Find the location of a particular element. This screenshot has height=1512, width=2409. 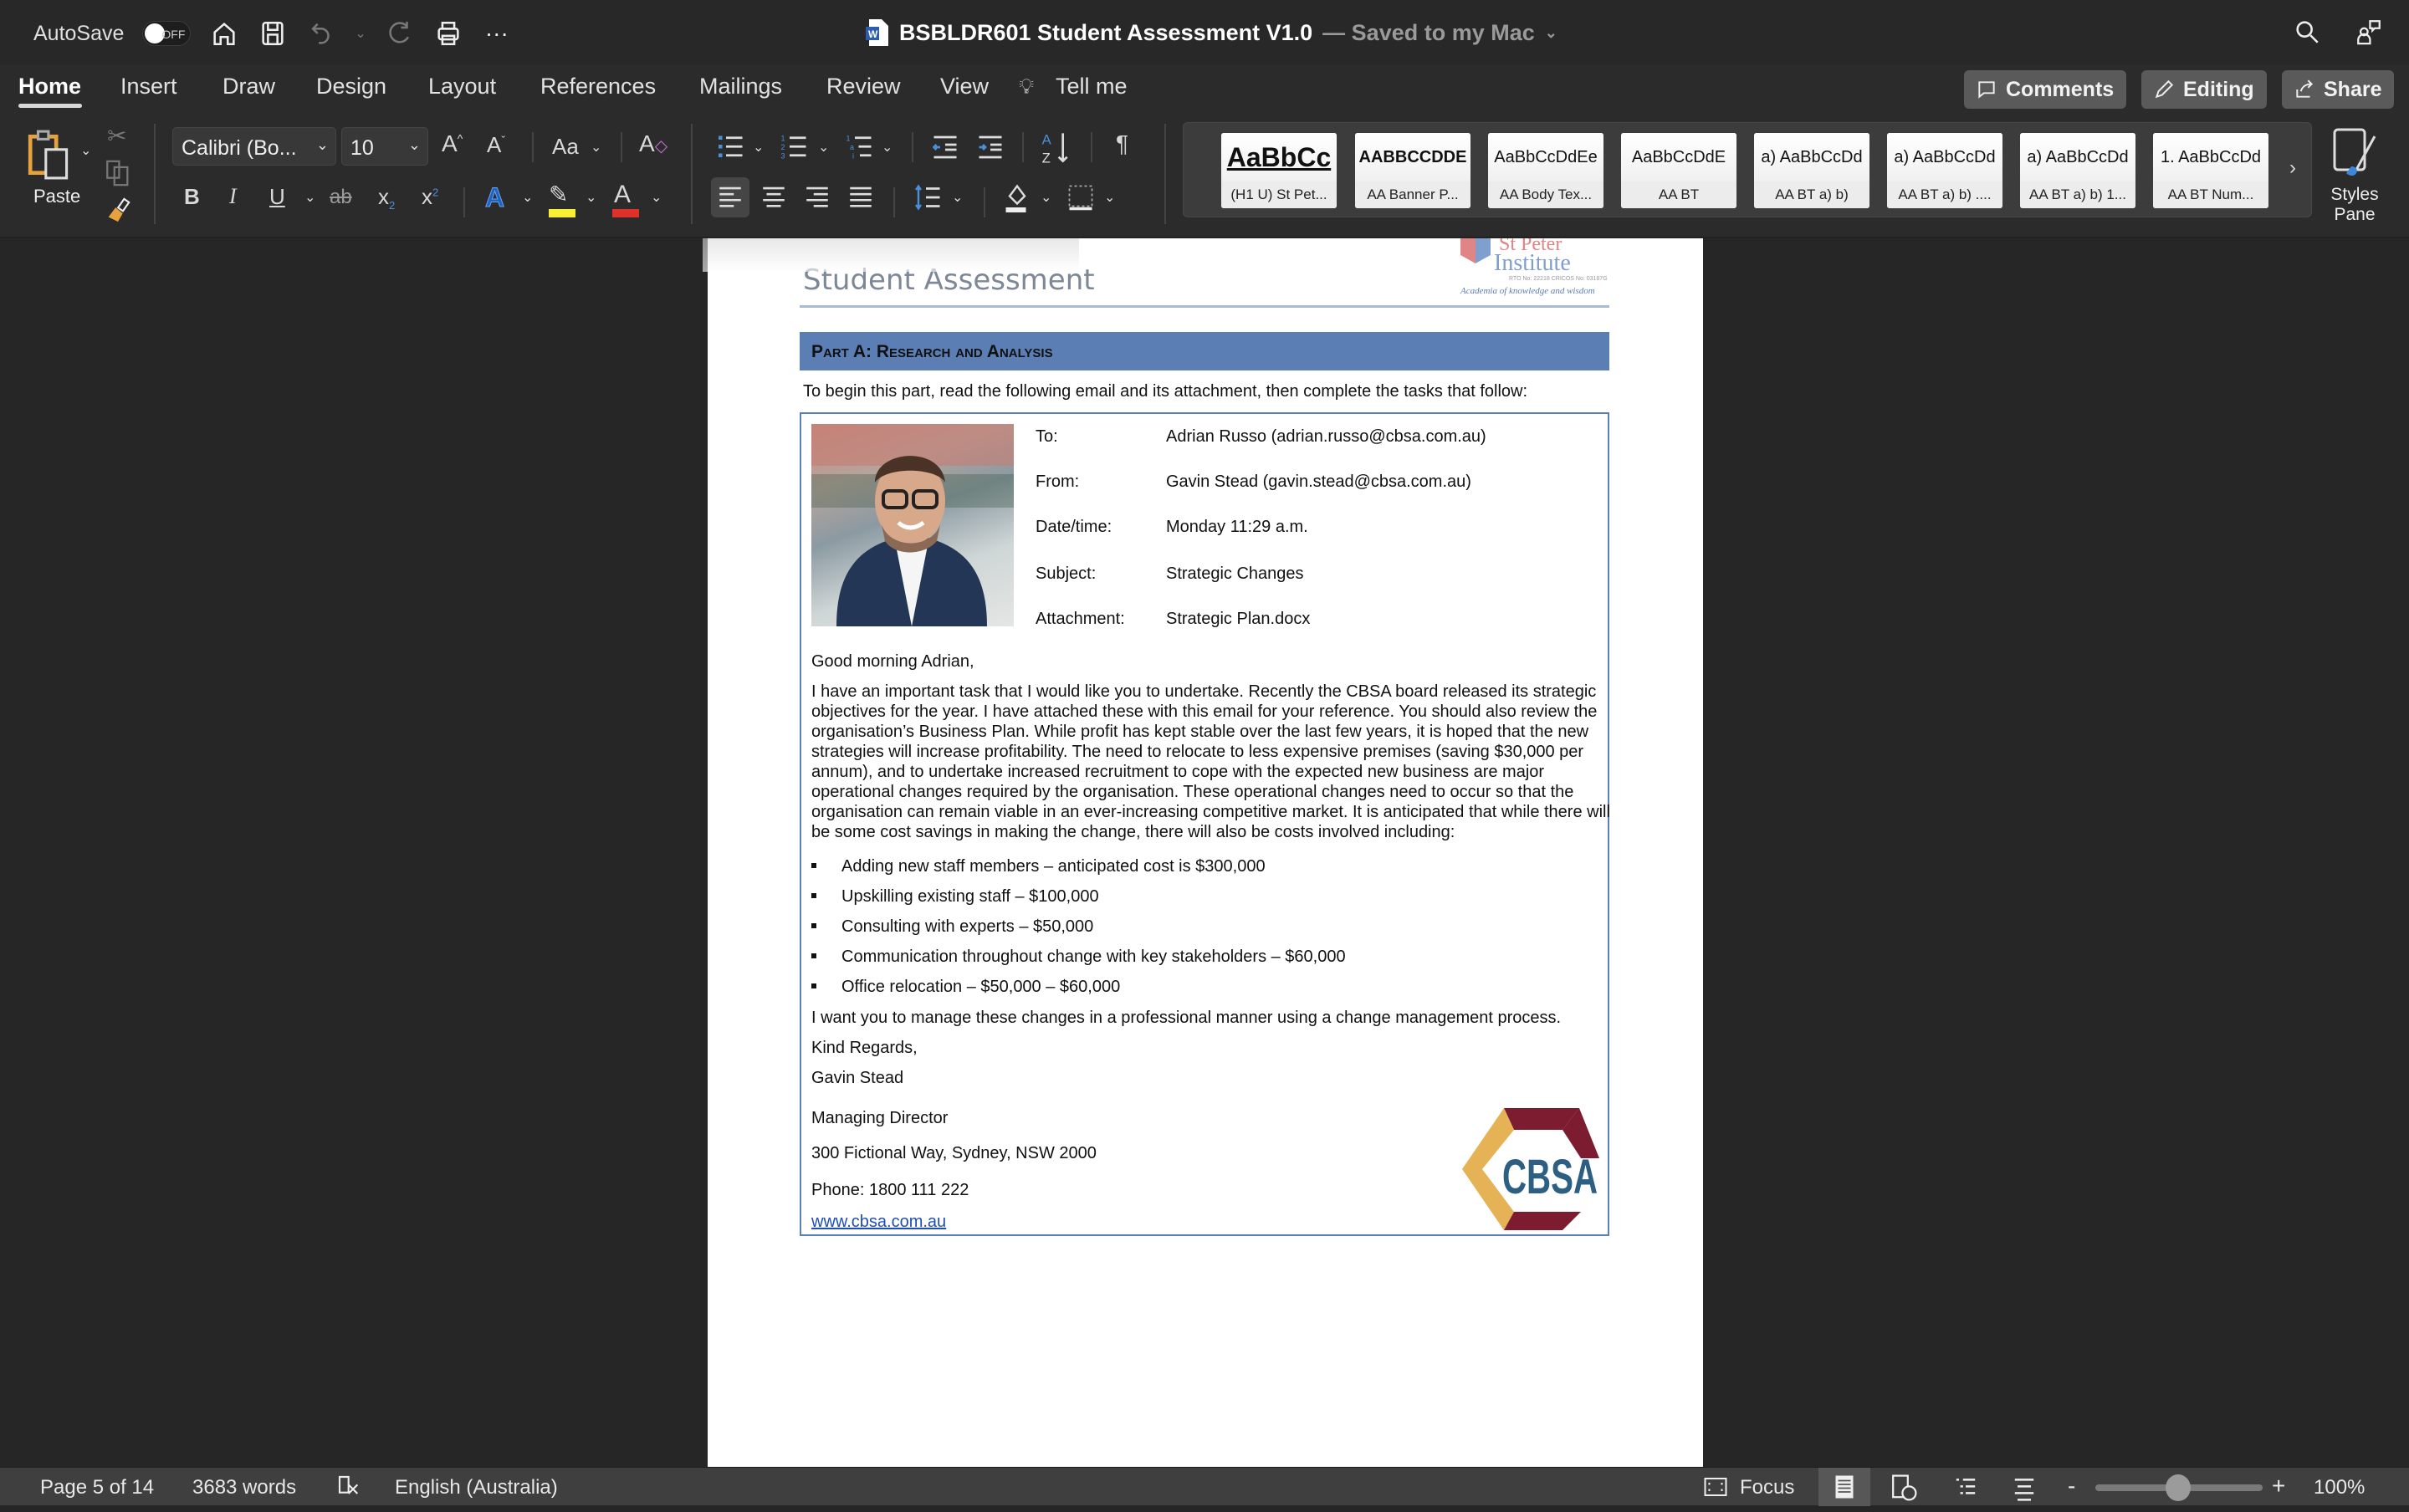

paste-icon is located at coordinates (51, 155).